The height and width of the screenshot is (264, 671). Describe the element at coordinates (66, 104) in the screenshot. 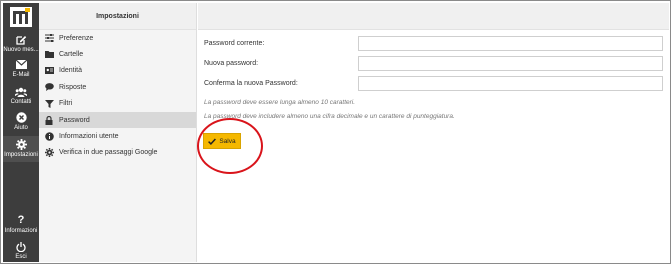

I see `settings-item-label: Filtri` at that location.